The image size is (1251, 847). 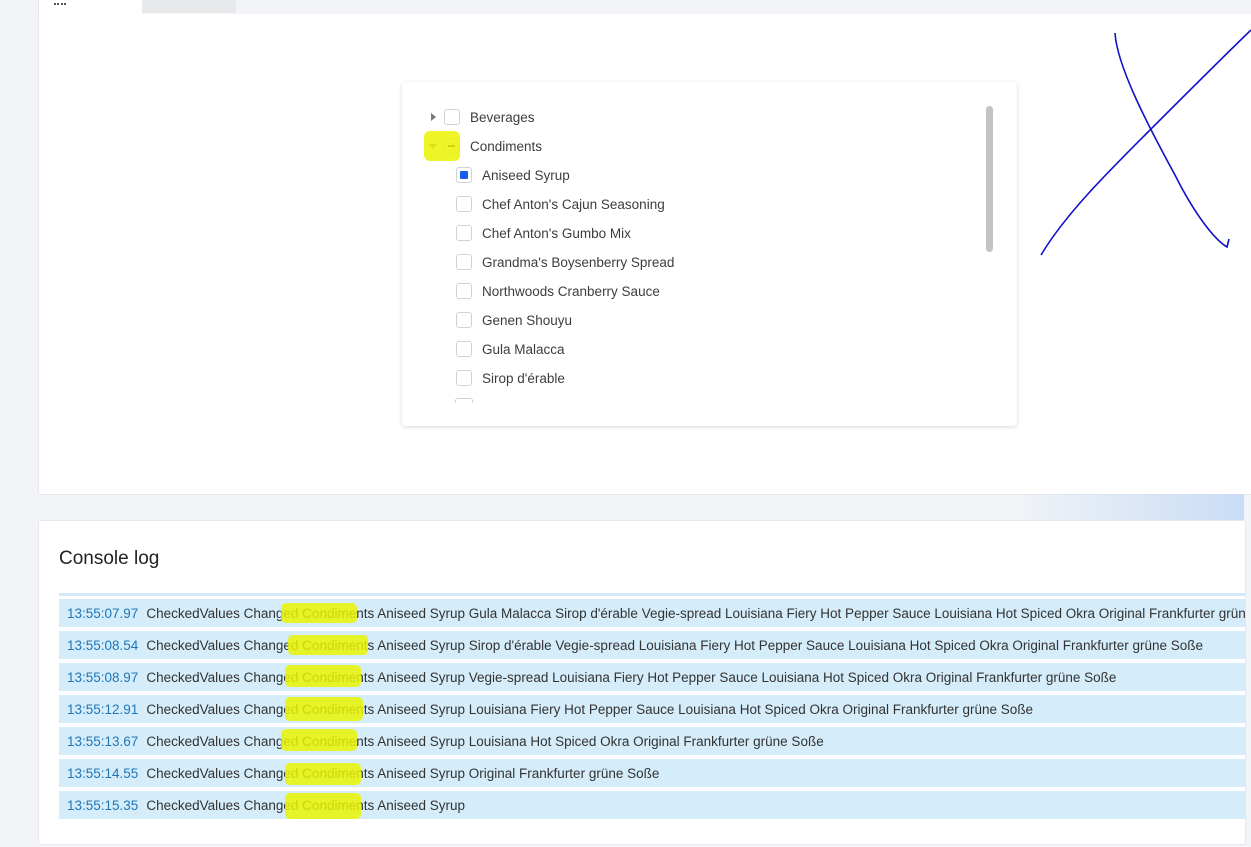 I want to click on tree-node-gula-malacca: Gula Malacca, so click(x=510, y=349).